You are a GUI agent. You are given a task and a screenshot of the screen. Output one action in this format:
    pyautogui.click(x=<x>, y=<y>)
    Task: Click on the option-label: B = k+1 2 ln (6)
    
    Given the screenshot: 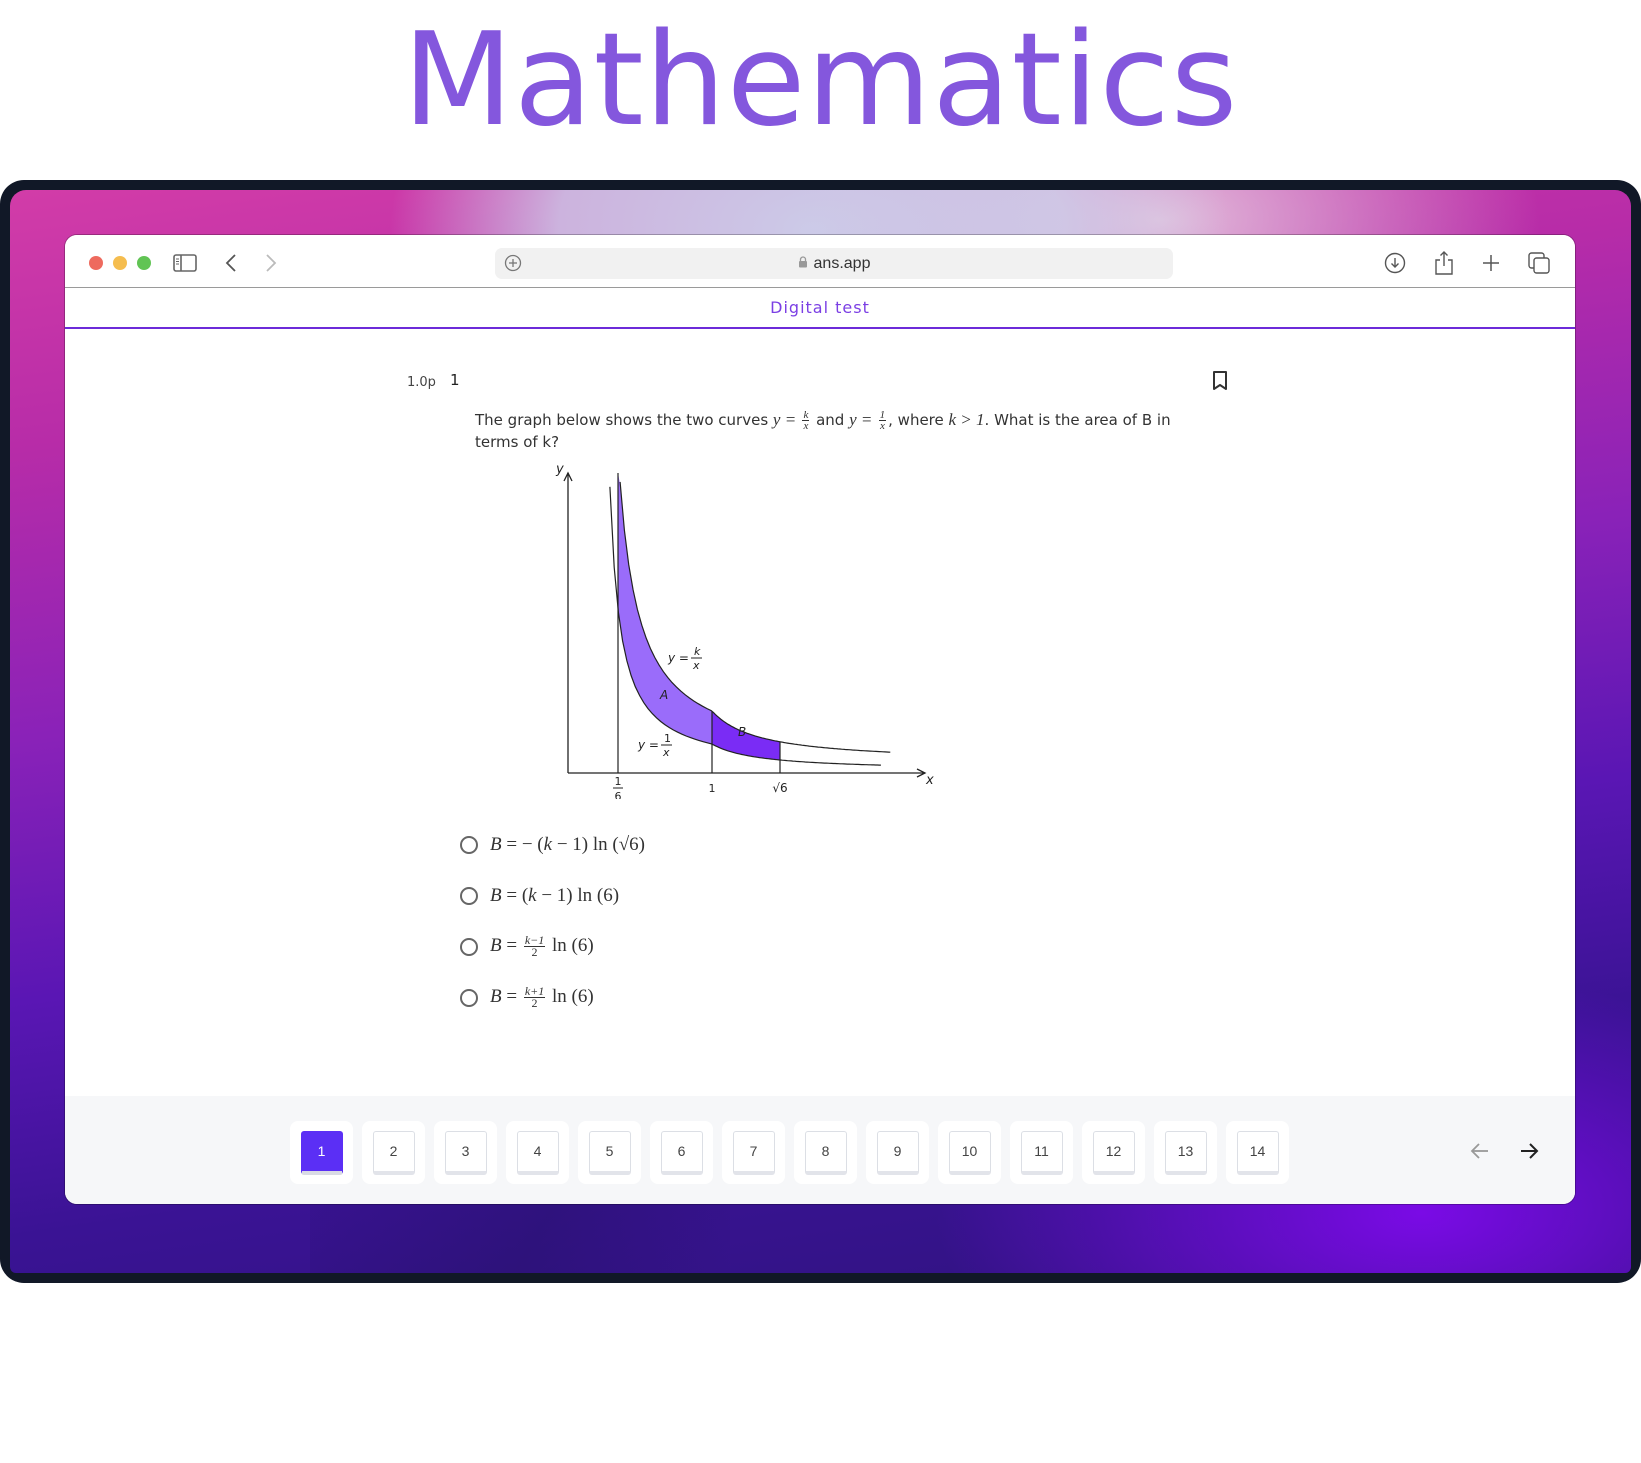 What is the action you would take?
    pyautogui.click(x=542, y=997)
    